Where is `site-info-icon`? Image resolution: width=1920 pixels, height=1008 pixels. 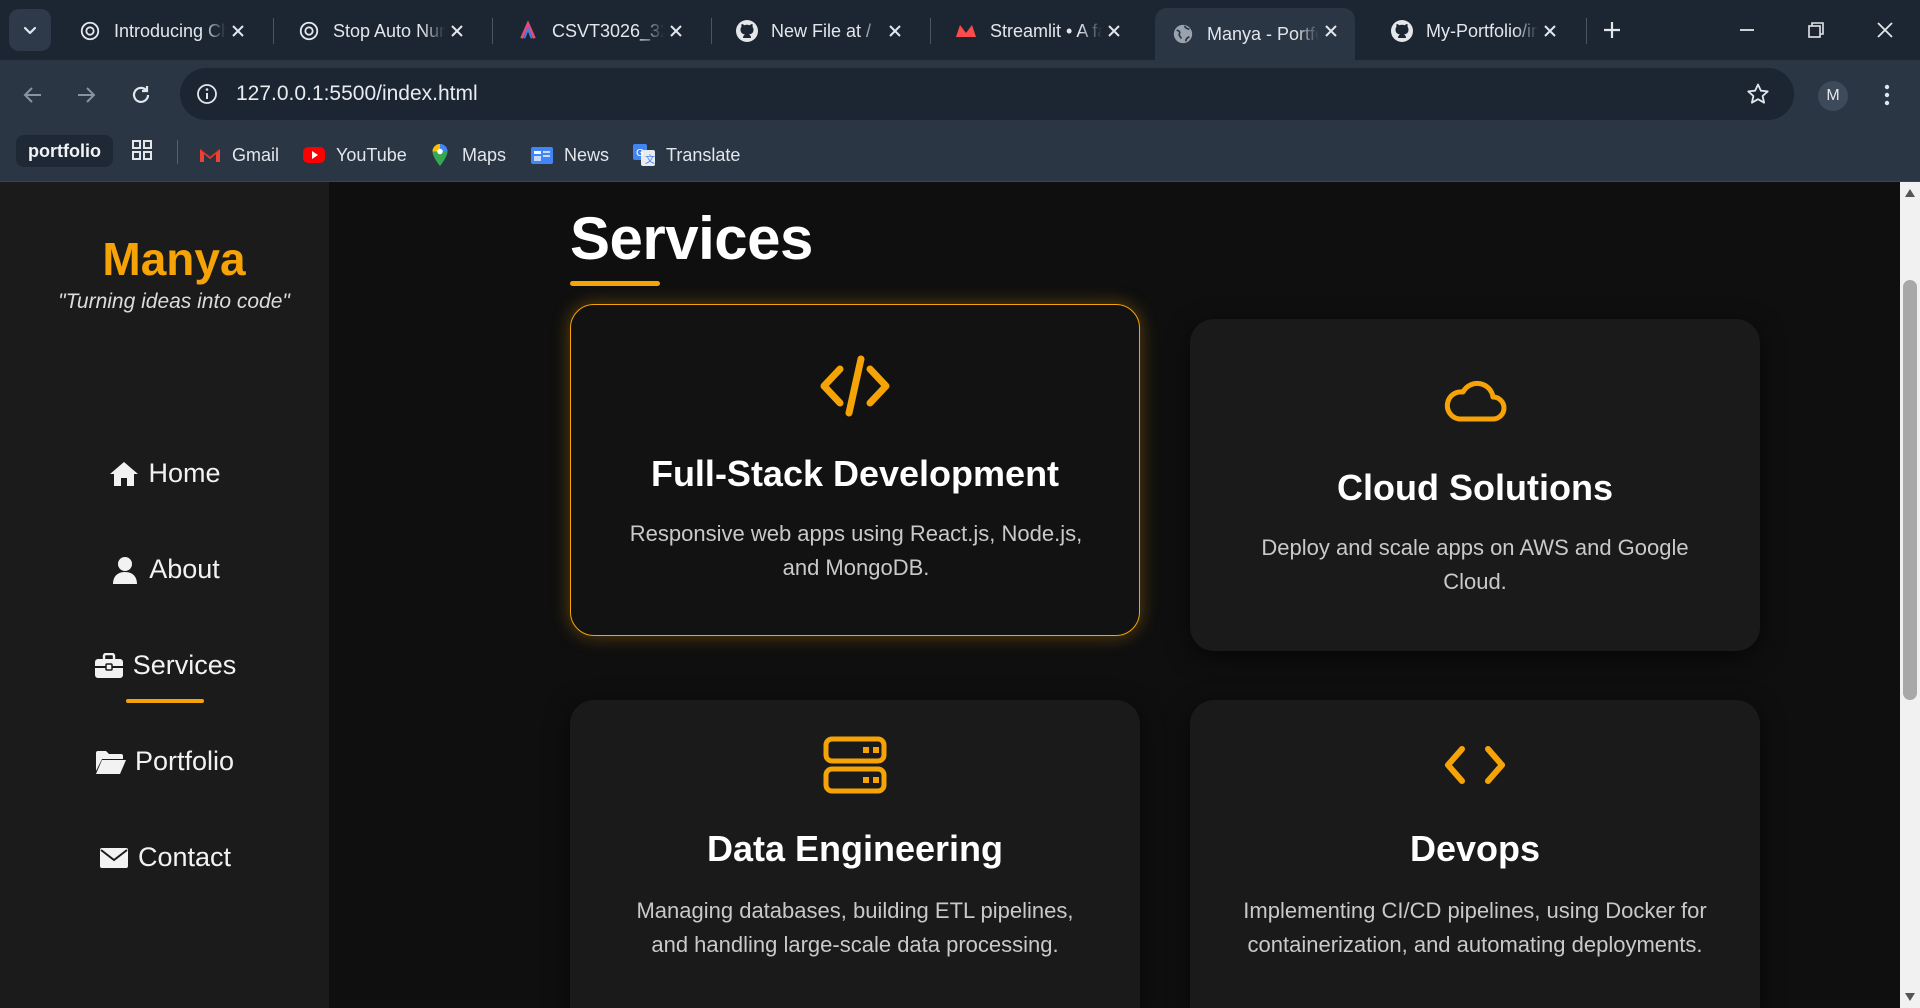
site-info-icon is located at coordinates (207, 94).